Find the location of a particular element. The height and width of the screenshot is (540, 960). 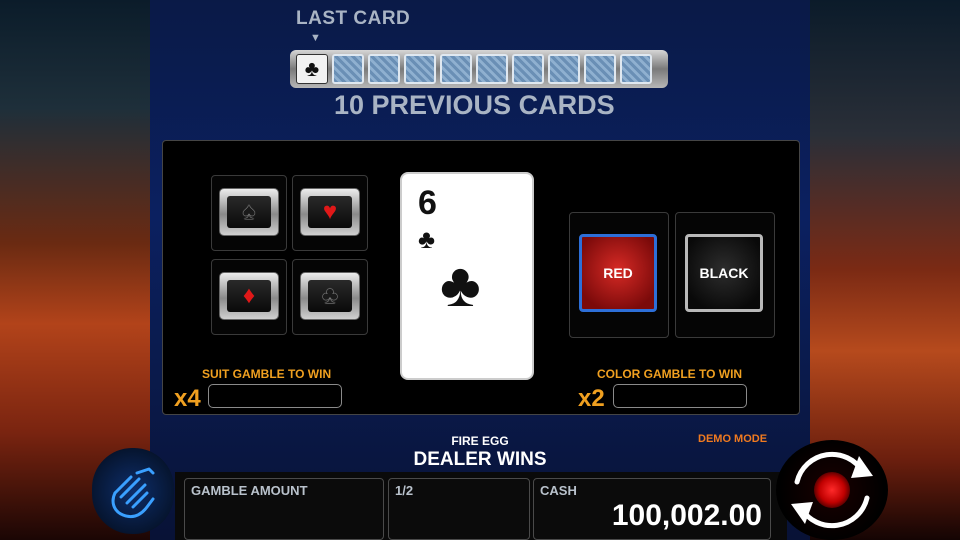

color-slot-red: RED is located at coordinates (619, 275).